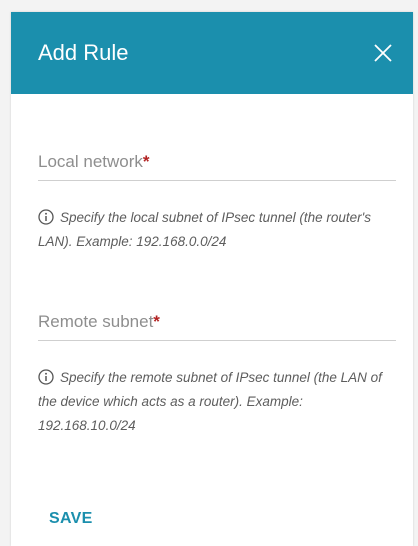 The image size is (418, 546). I want to click on remote-subnet-field: Remote subnet*, so click(217, 319).